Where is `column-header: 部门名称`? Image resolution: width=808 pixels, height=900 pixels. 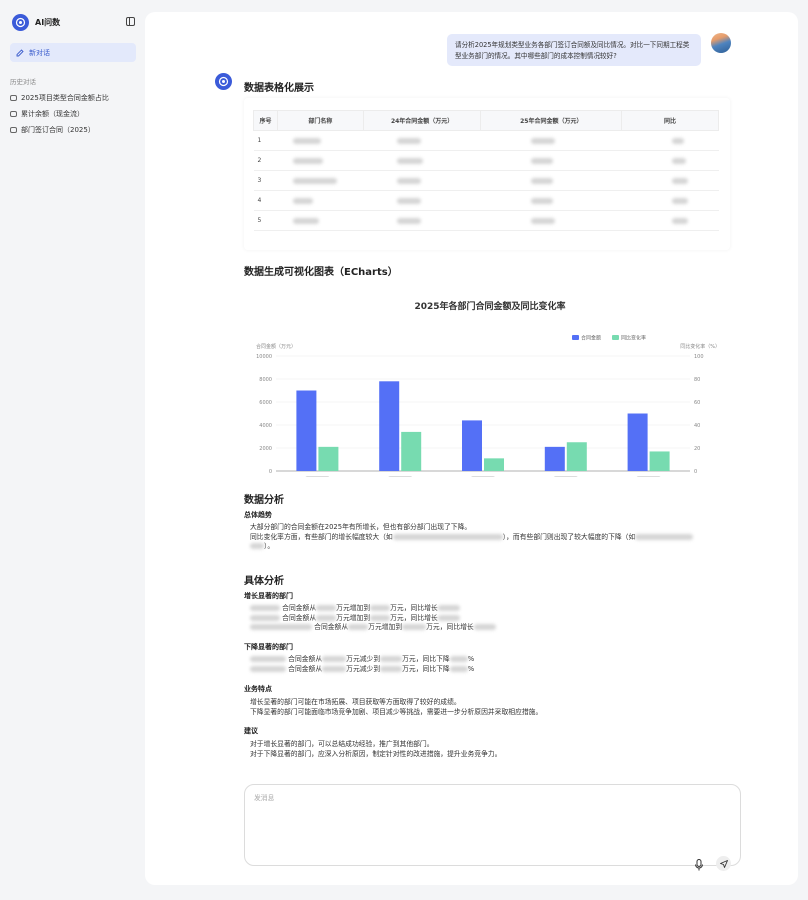 column-header: 部门名称 is located at coordinates (320, 120).